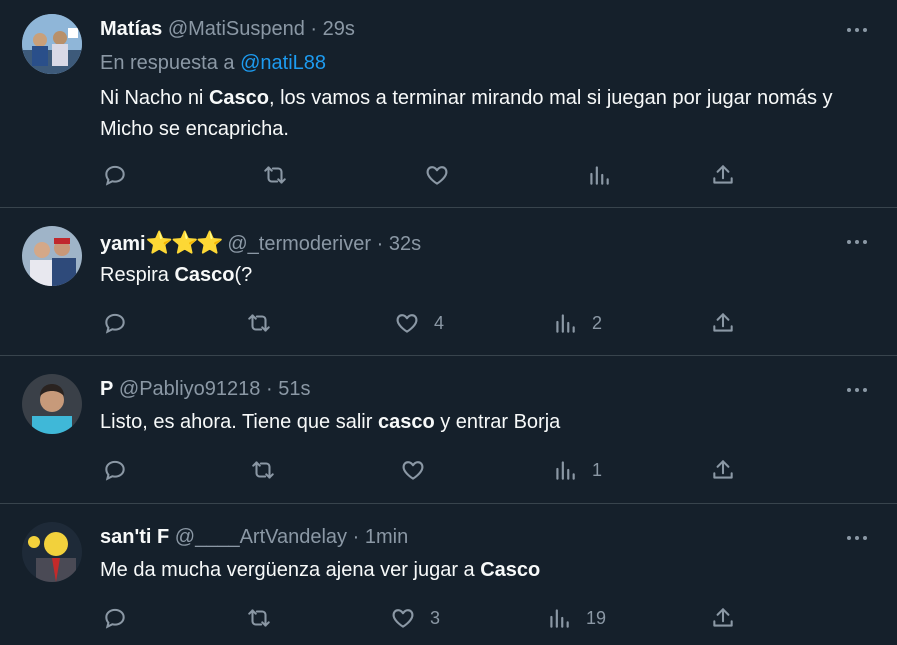 The width and height of the screenshot is (897, 645). I want to click on tweet-actions: 4 2, so click(425, 323).